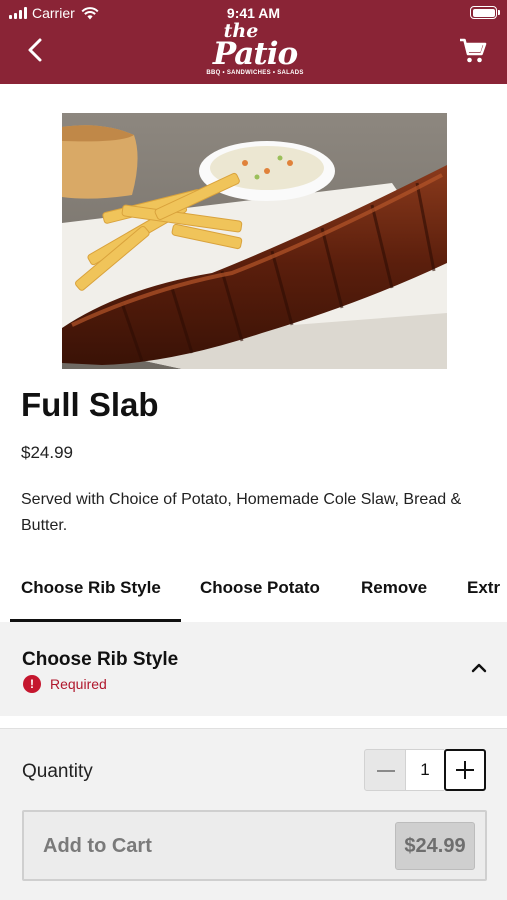  What do you see at coordinates (57, 771) in the screenshot?
I see `quantity-label: Quantity` at bounding box center [57, 771].